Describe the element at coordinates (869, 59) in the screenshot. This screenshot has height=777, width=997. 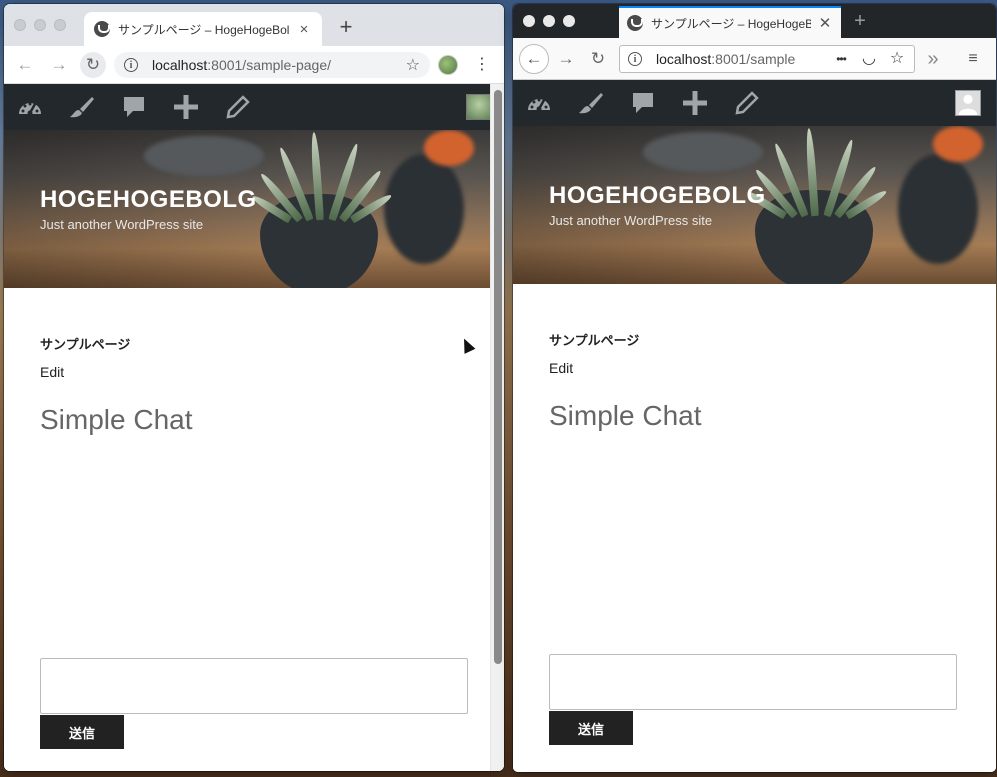
I see `pocket-icon: ◡` at that location.